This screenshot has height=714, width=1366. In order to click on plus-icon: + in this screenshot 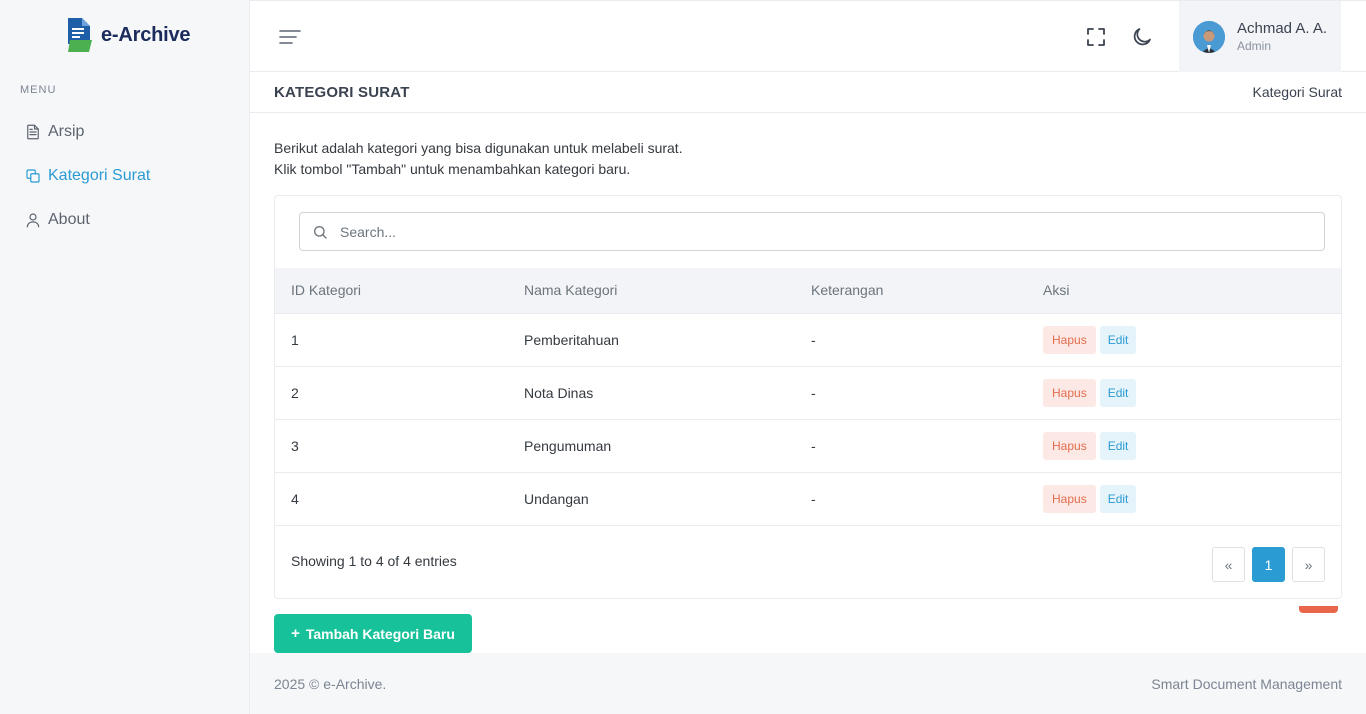, I will do `click(295, 633)`.